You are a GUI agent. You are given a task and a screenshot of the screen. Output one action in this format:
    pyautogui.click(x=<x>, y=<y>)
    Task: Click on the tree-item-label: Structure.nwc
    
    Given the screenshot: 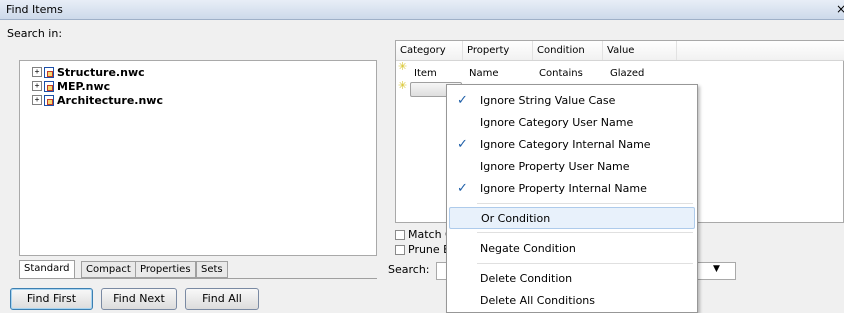 What is the action you would take?
    pyautogui.click(x=101, y=72)
    